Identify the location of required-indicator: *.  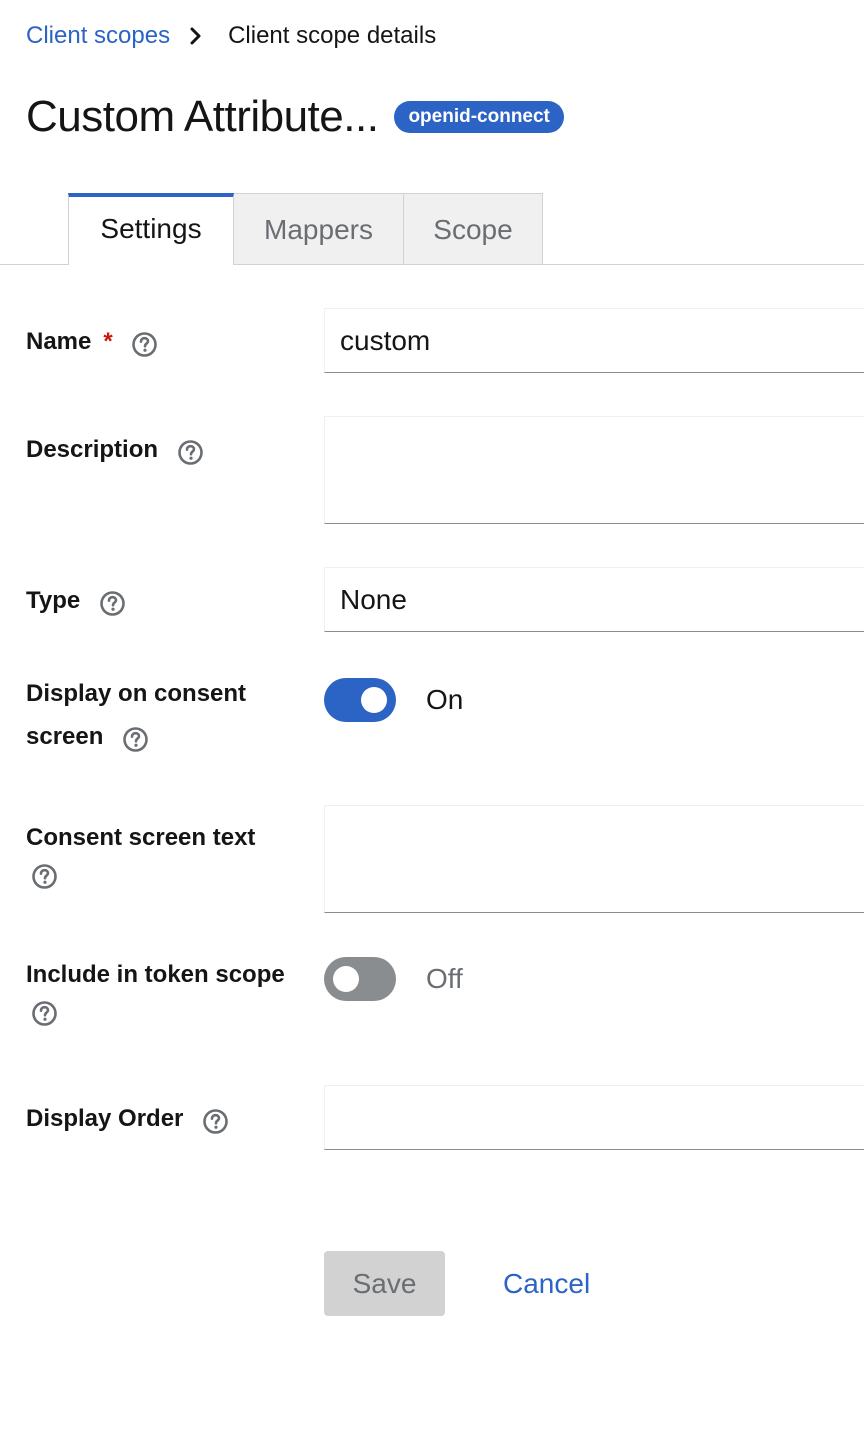
(108, 341).